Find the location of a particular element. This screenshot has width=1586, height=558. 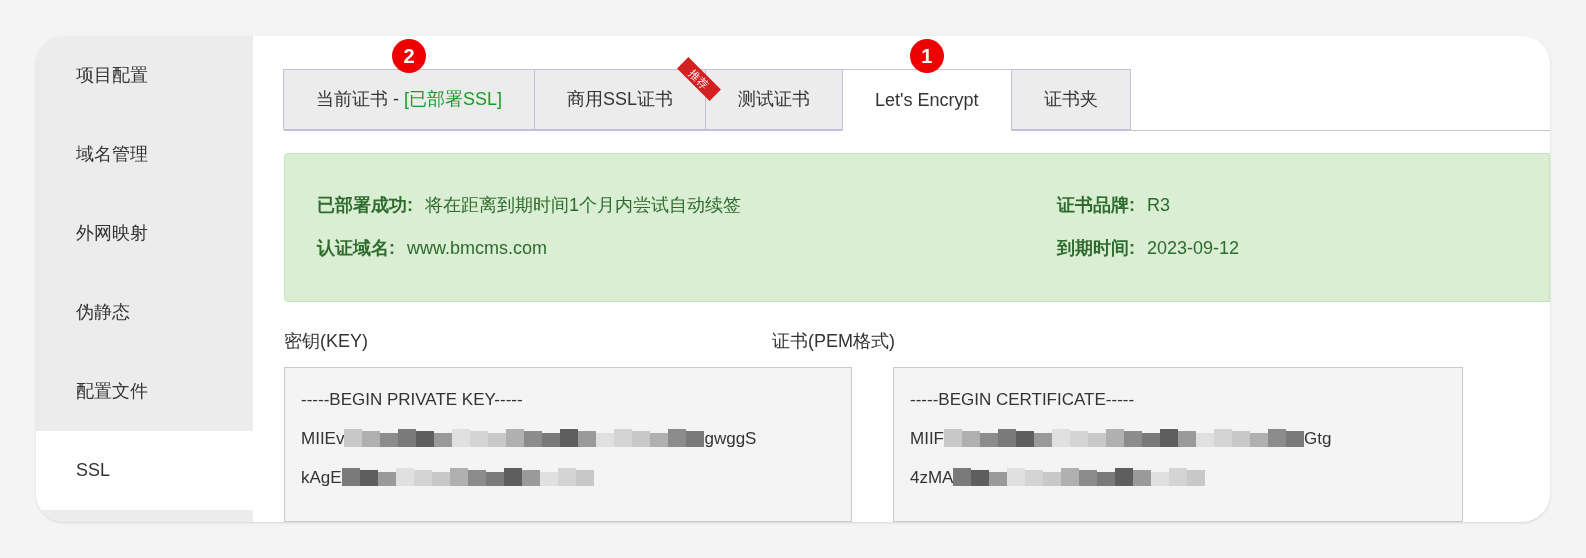

text-area: -----BEGIN PRIVATE KEY----- MIIEv gwggS kAgE is located at coordinates (568, 444).